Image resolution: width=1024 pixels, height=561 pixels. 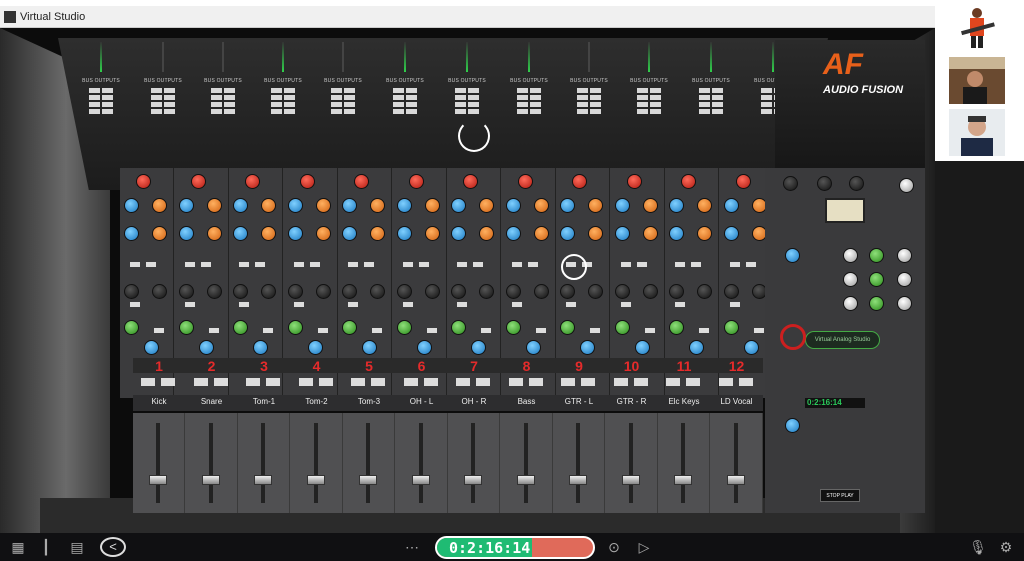 I want to click on bus-output-9: BUS OUTPUTS, so click(x=589, y=78).